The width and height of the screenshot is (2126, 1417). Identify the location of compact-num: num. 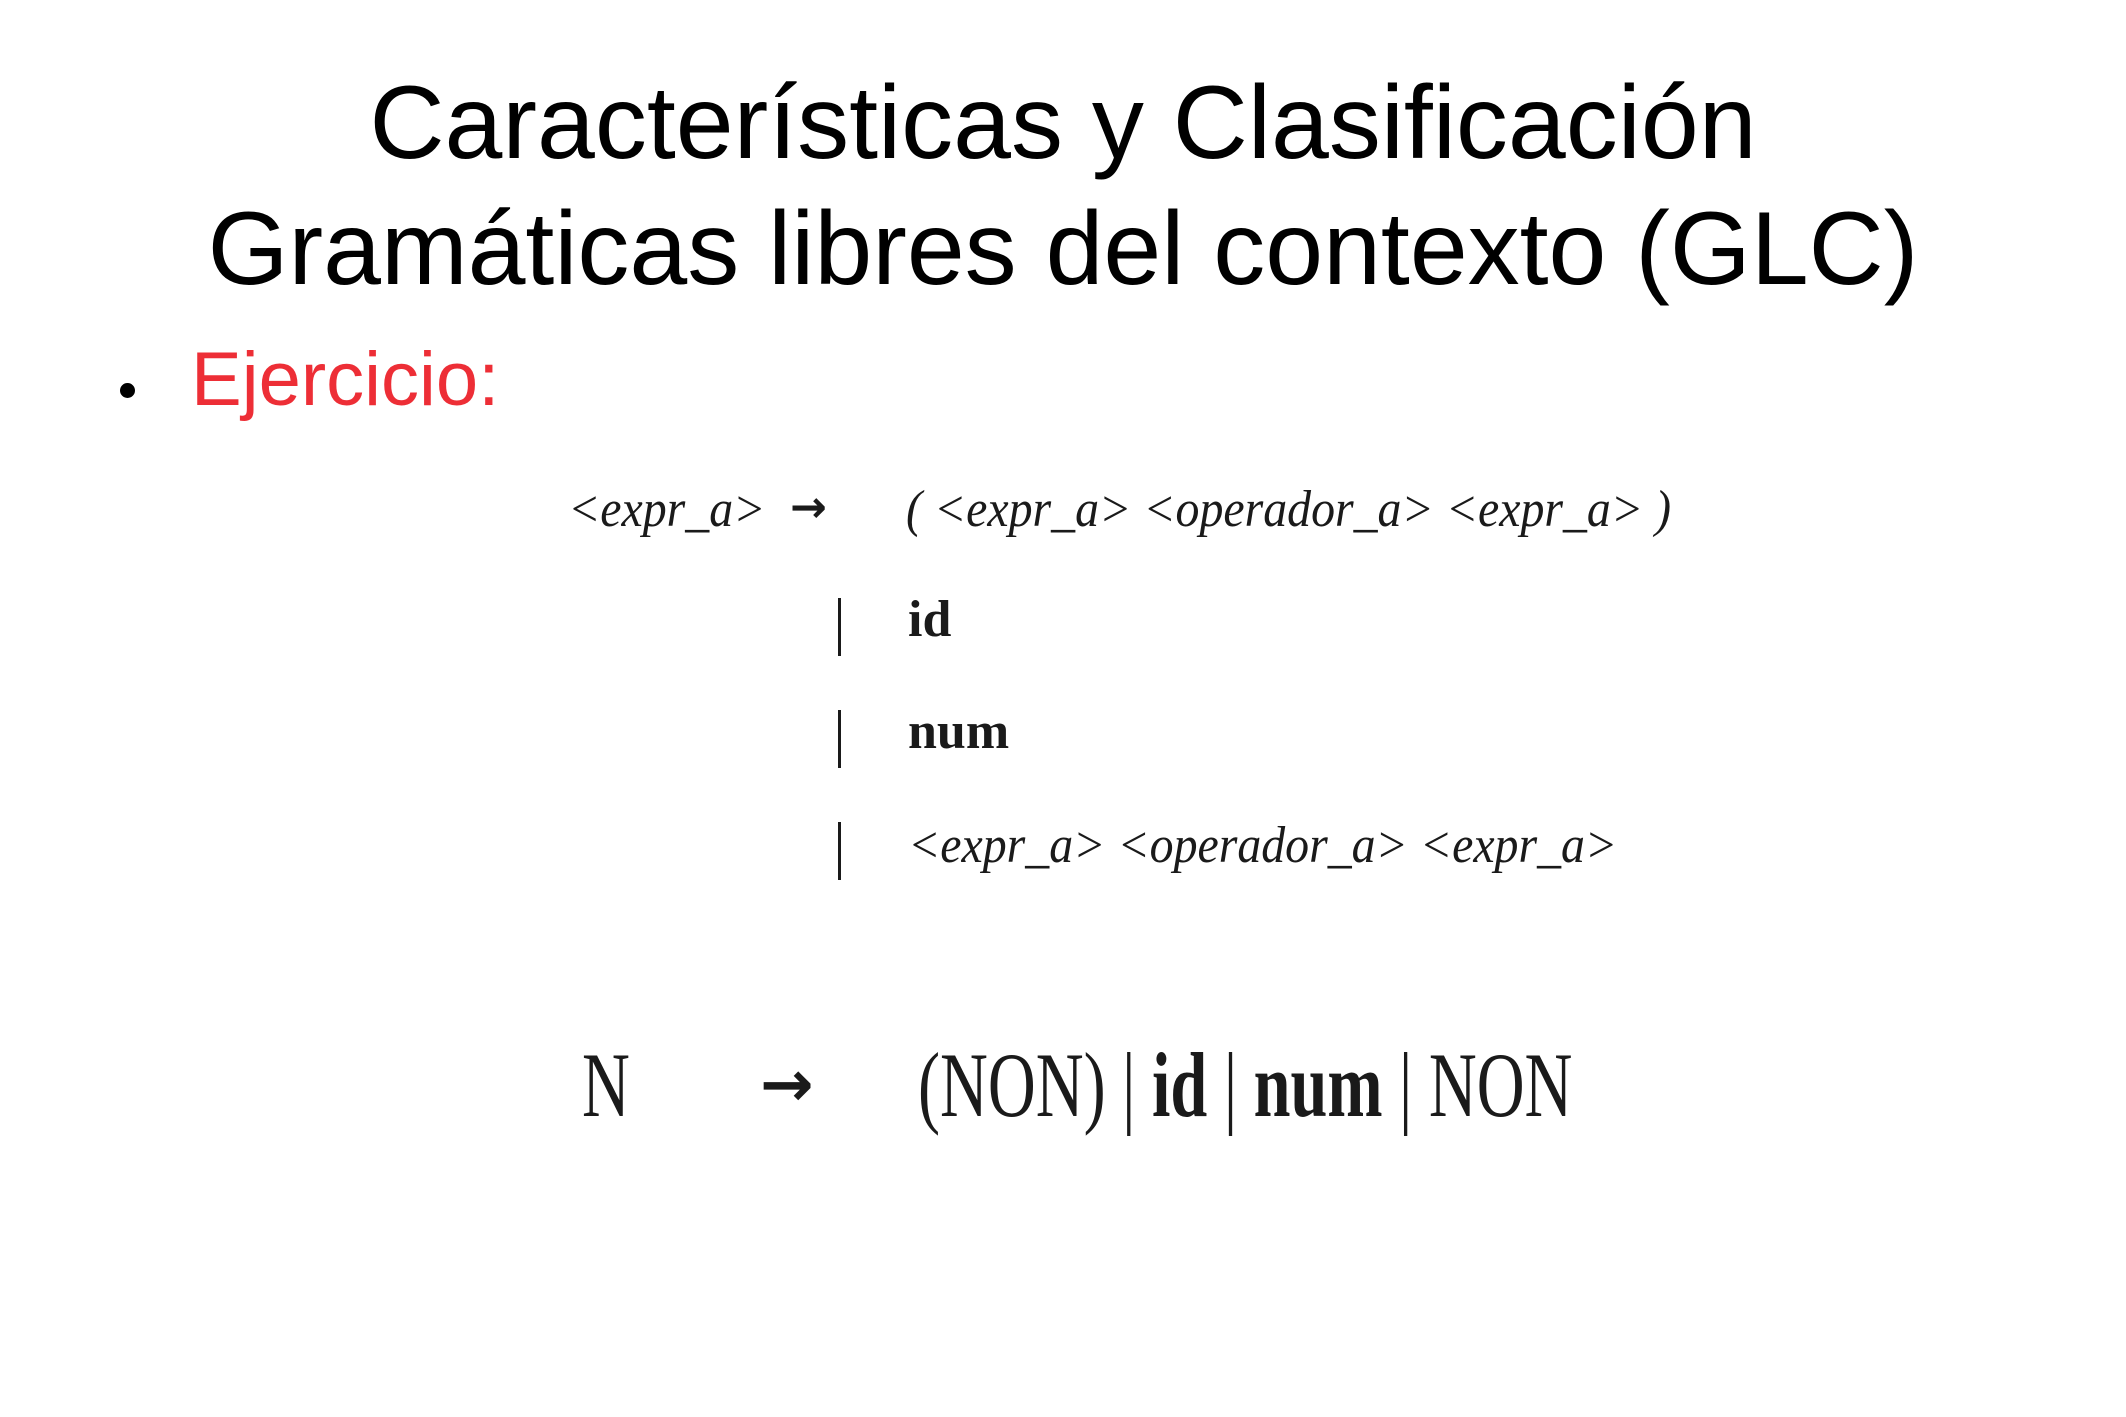
(1318, 1085).